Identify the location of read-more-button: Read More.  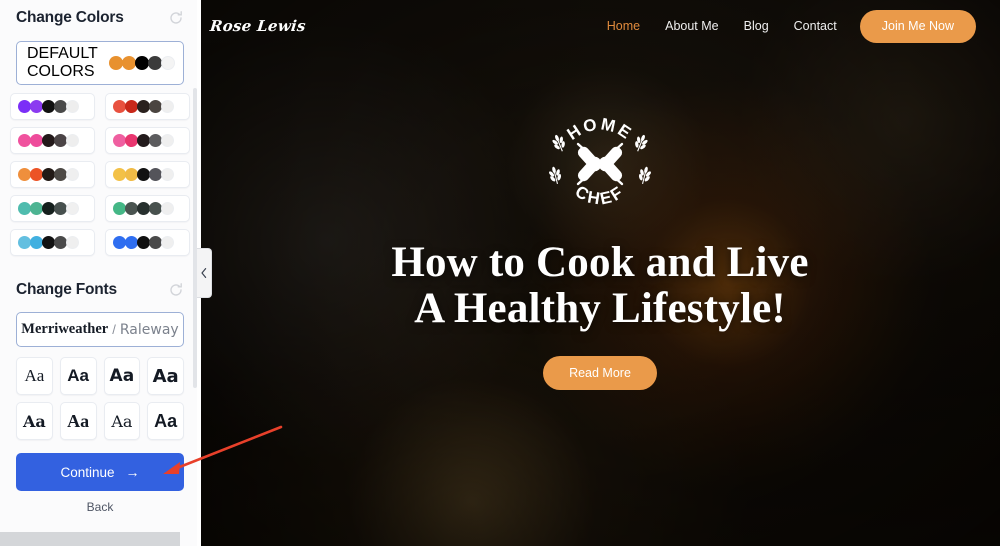
(600, 373).